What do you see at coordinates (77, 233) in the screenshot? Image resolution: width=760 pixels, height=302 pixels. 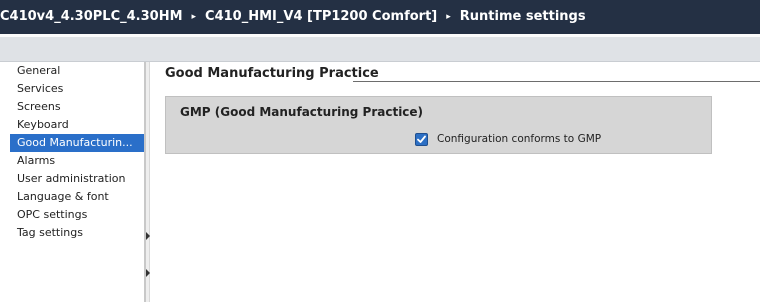 I see `sidebar-item-tag-settings: Tag settings` at bounding box center [77, 233].